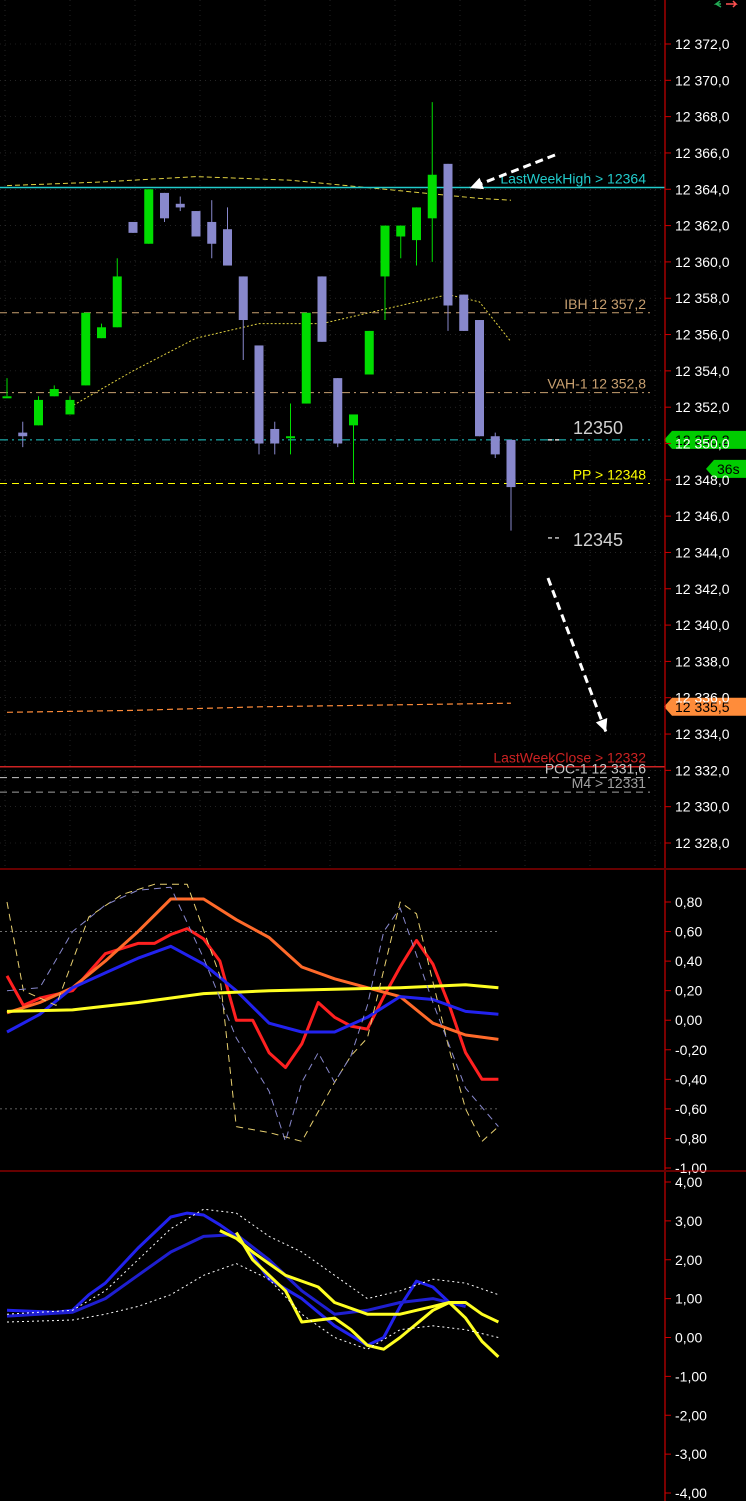 This screenshot has width=746, height=1501. What do you see at coordinates (702, 807) in the screenshot?
I see `tick-label: 12 330,0` at bounding box center [702, 807].